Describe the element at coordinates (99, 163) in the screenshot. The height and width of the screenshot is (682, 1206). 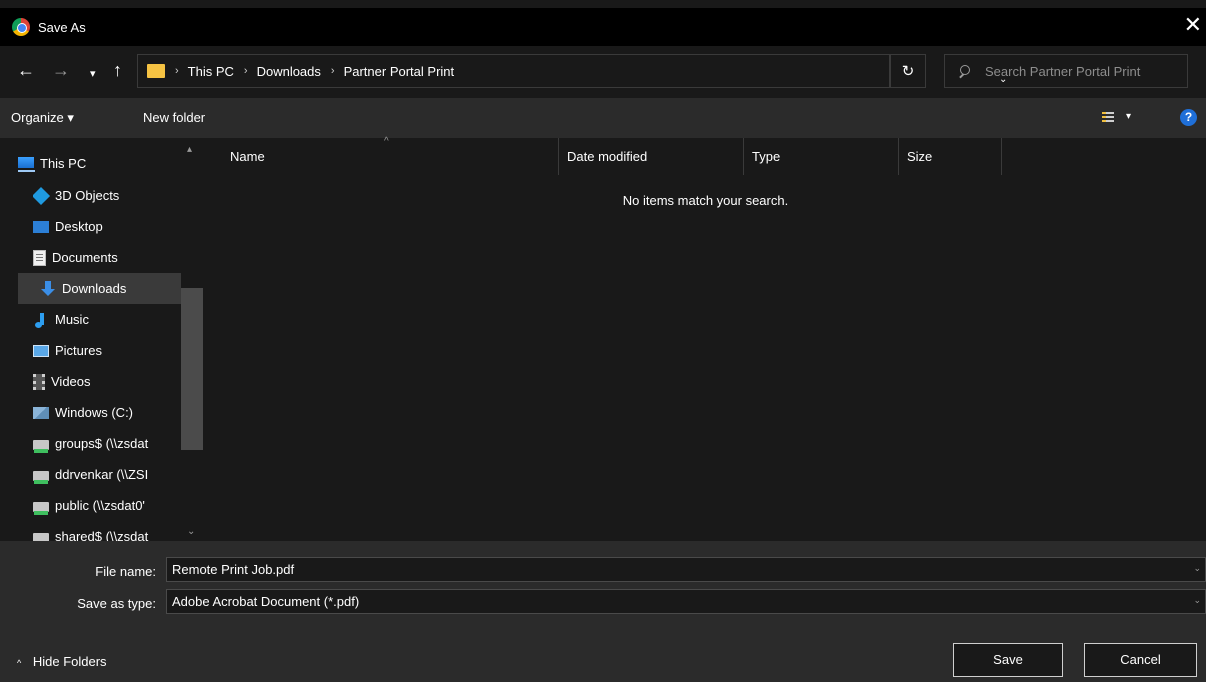
I see `nav-item-this-pc: This PC` at that location.